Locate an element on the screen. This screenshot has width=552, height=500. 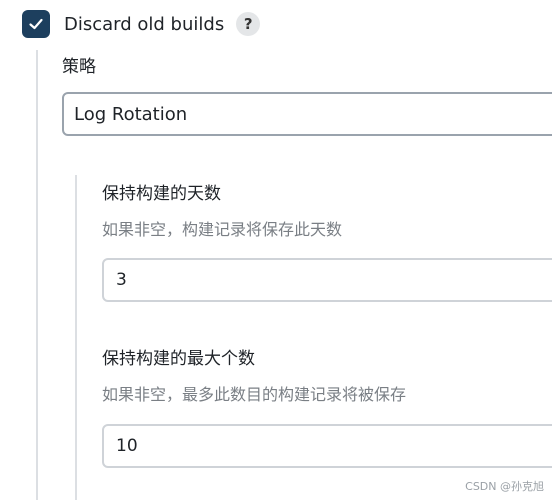
section-guide-line is located at coordinates (37, 275).